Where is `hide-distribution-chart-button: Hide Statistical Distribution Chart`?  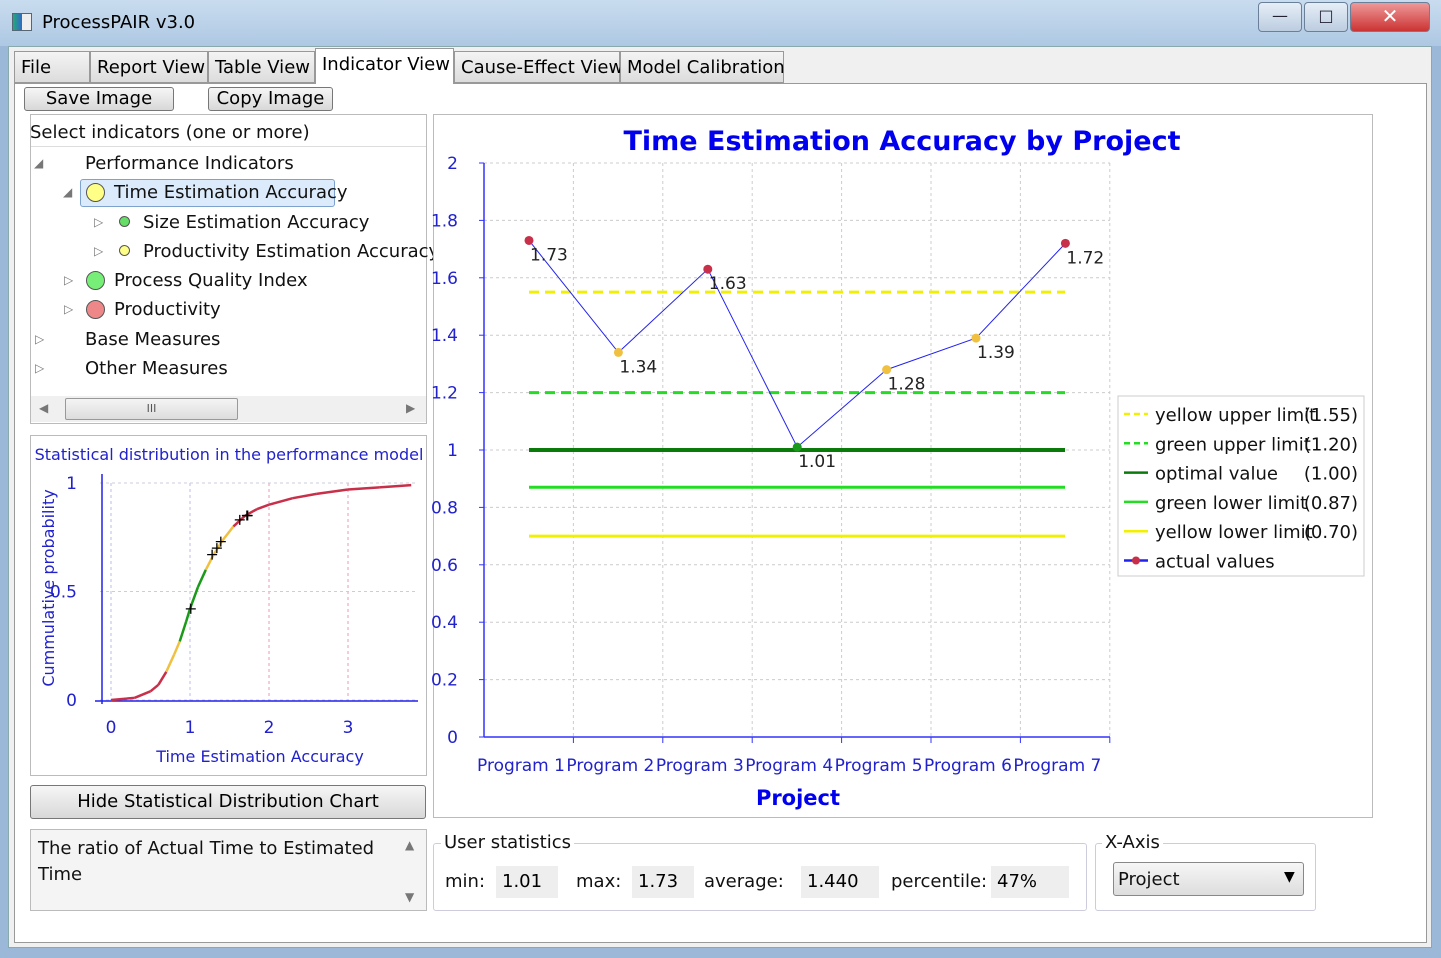 hide-distribution-chart-button: Hide Statistical Distribution Chart is located at coordinates (228, 802).